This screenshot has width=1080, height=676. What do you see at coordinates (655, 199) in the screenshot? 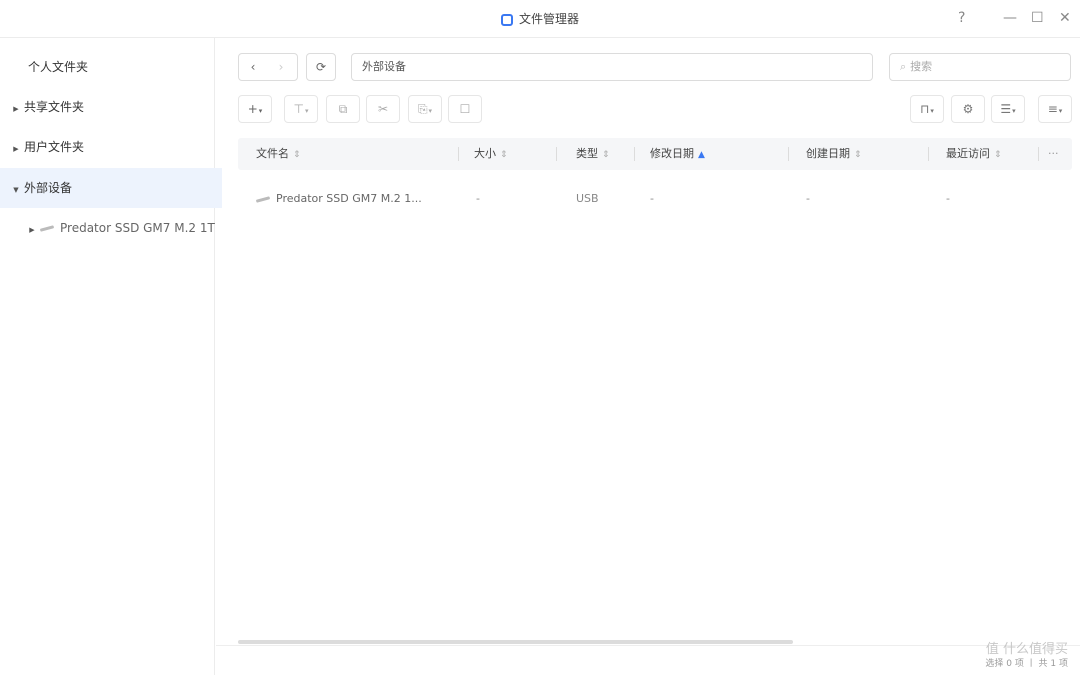
I see `table-row: Predator SSD GM7 M.2 1... - USB - - -` at bounding box center [655, 199].